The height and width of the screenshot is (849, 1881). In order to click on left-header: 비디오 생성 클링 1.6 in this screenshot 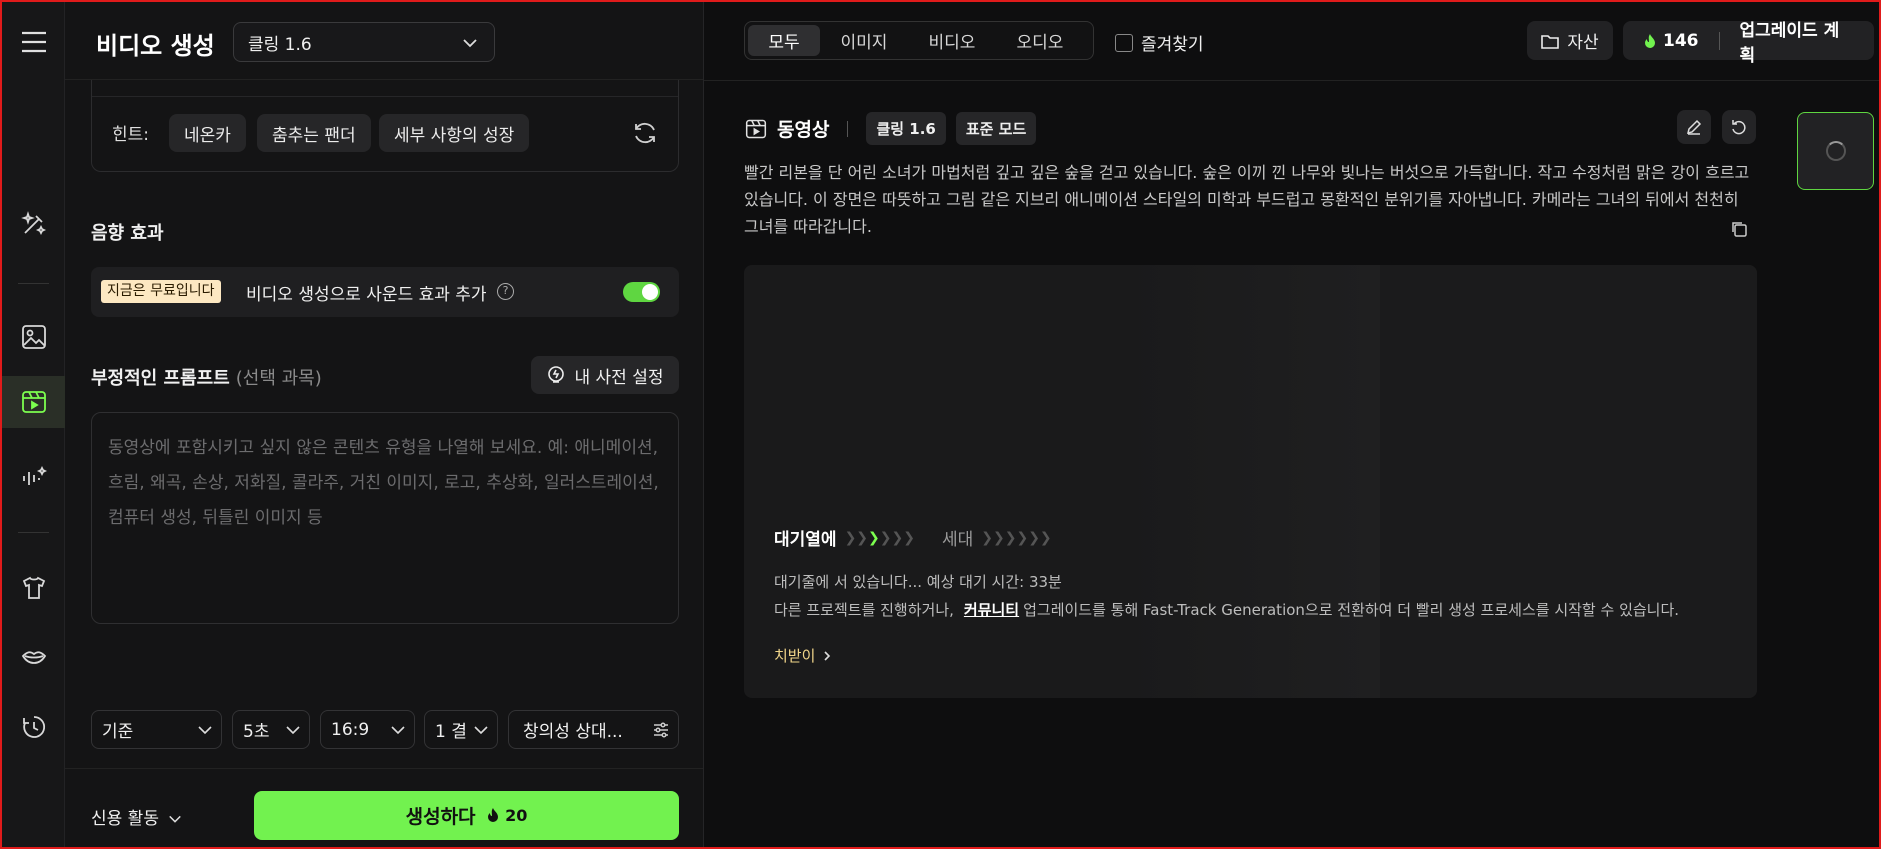, I will do `click(384, 41)`.